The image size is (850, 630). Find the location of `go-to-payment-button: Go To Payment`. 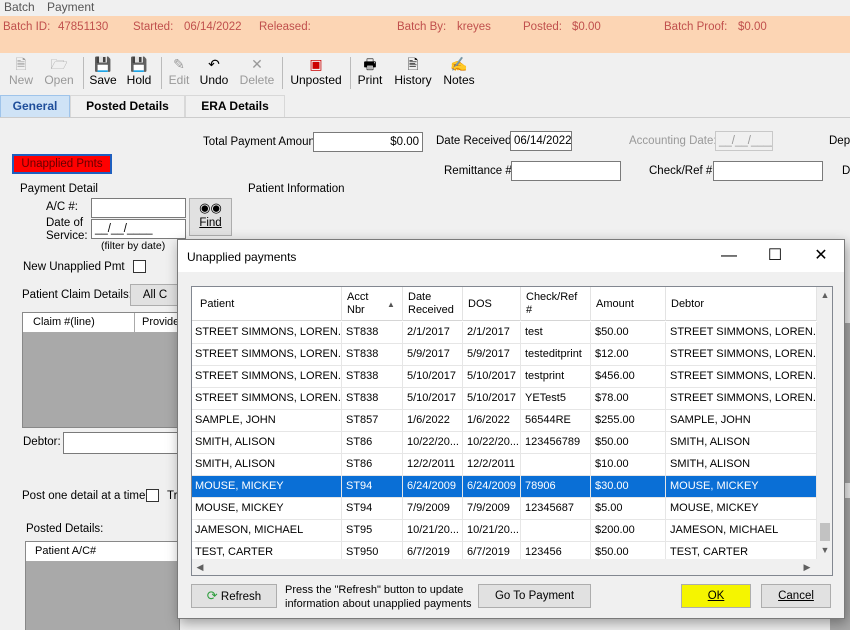

go-to-payment-button: Go To Payment is located at coordinates (534, 596).